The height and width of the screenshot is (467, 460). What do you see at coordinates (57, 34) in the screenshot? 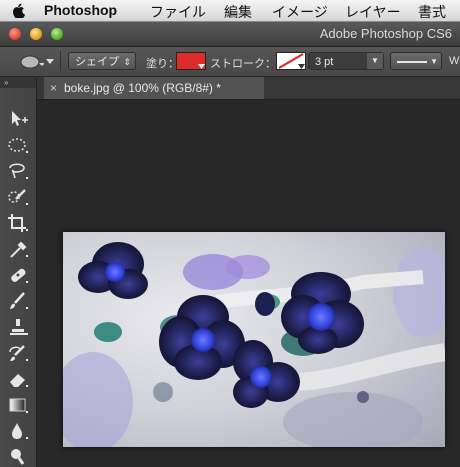
I see `zoom-window-button` at bounding box center [57, 34].